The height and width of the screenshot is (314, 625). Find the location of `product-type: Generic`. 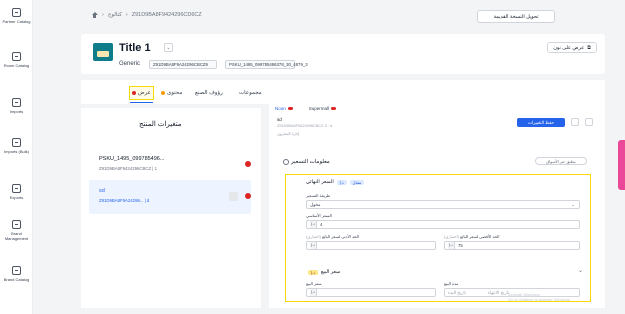

product-type: Generic is located at coordinates (130, 64).